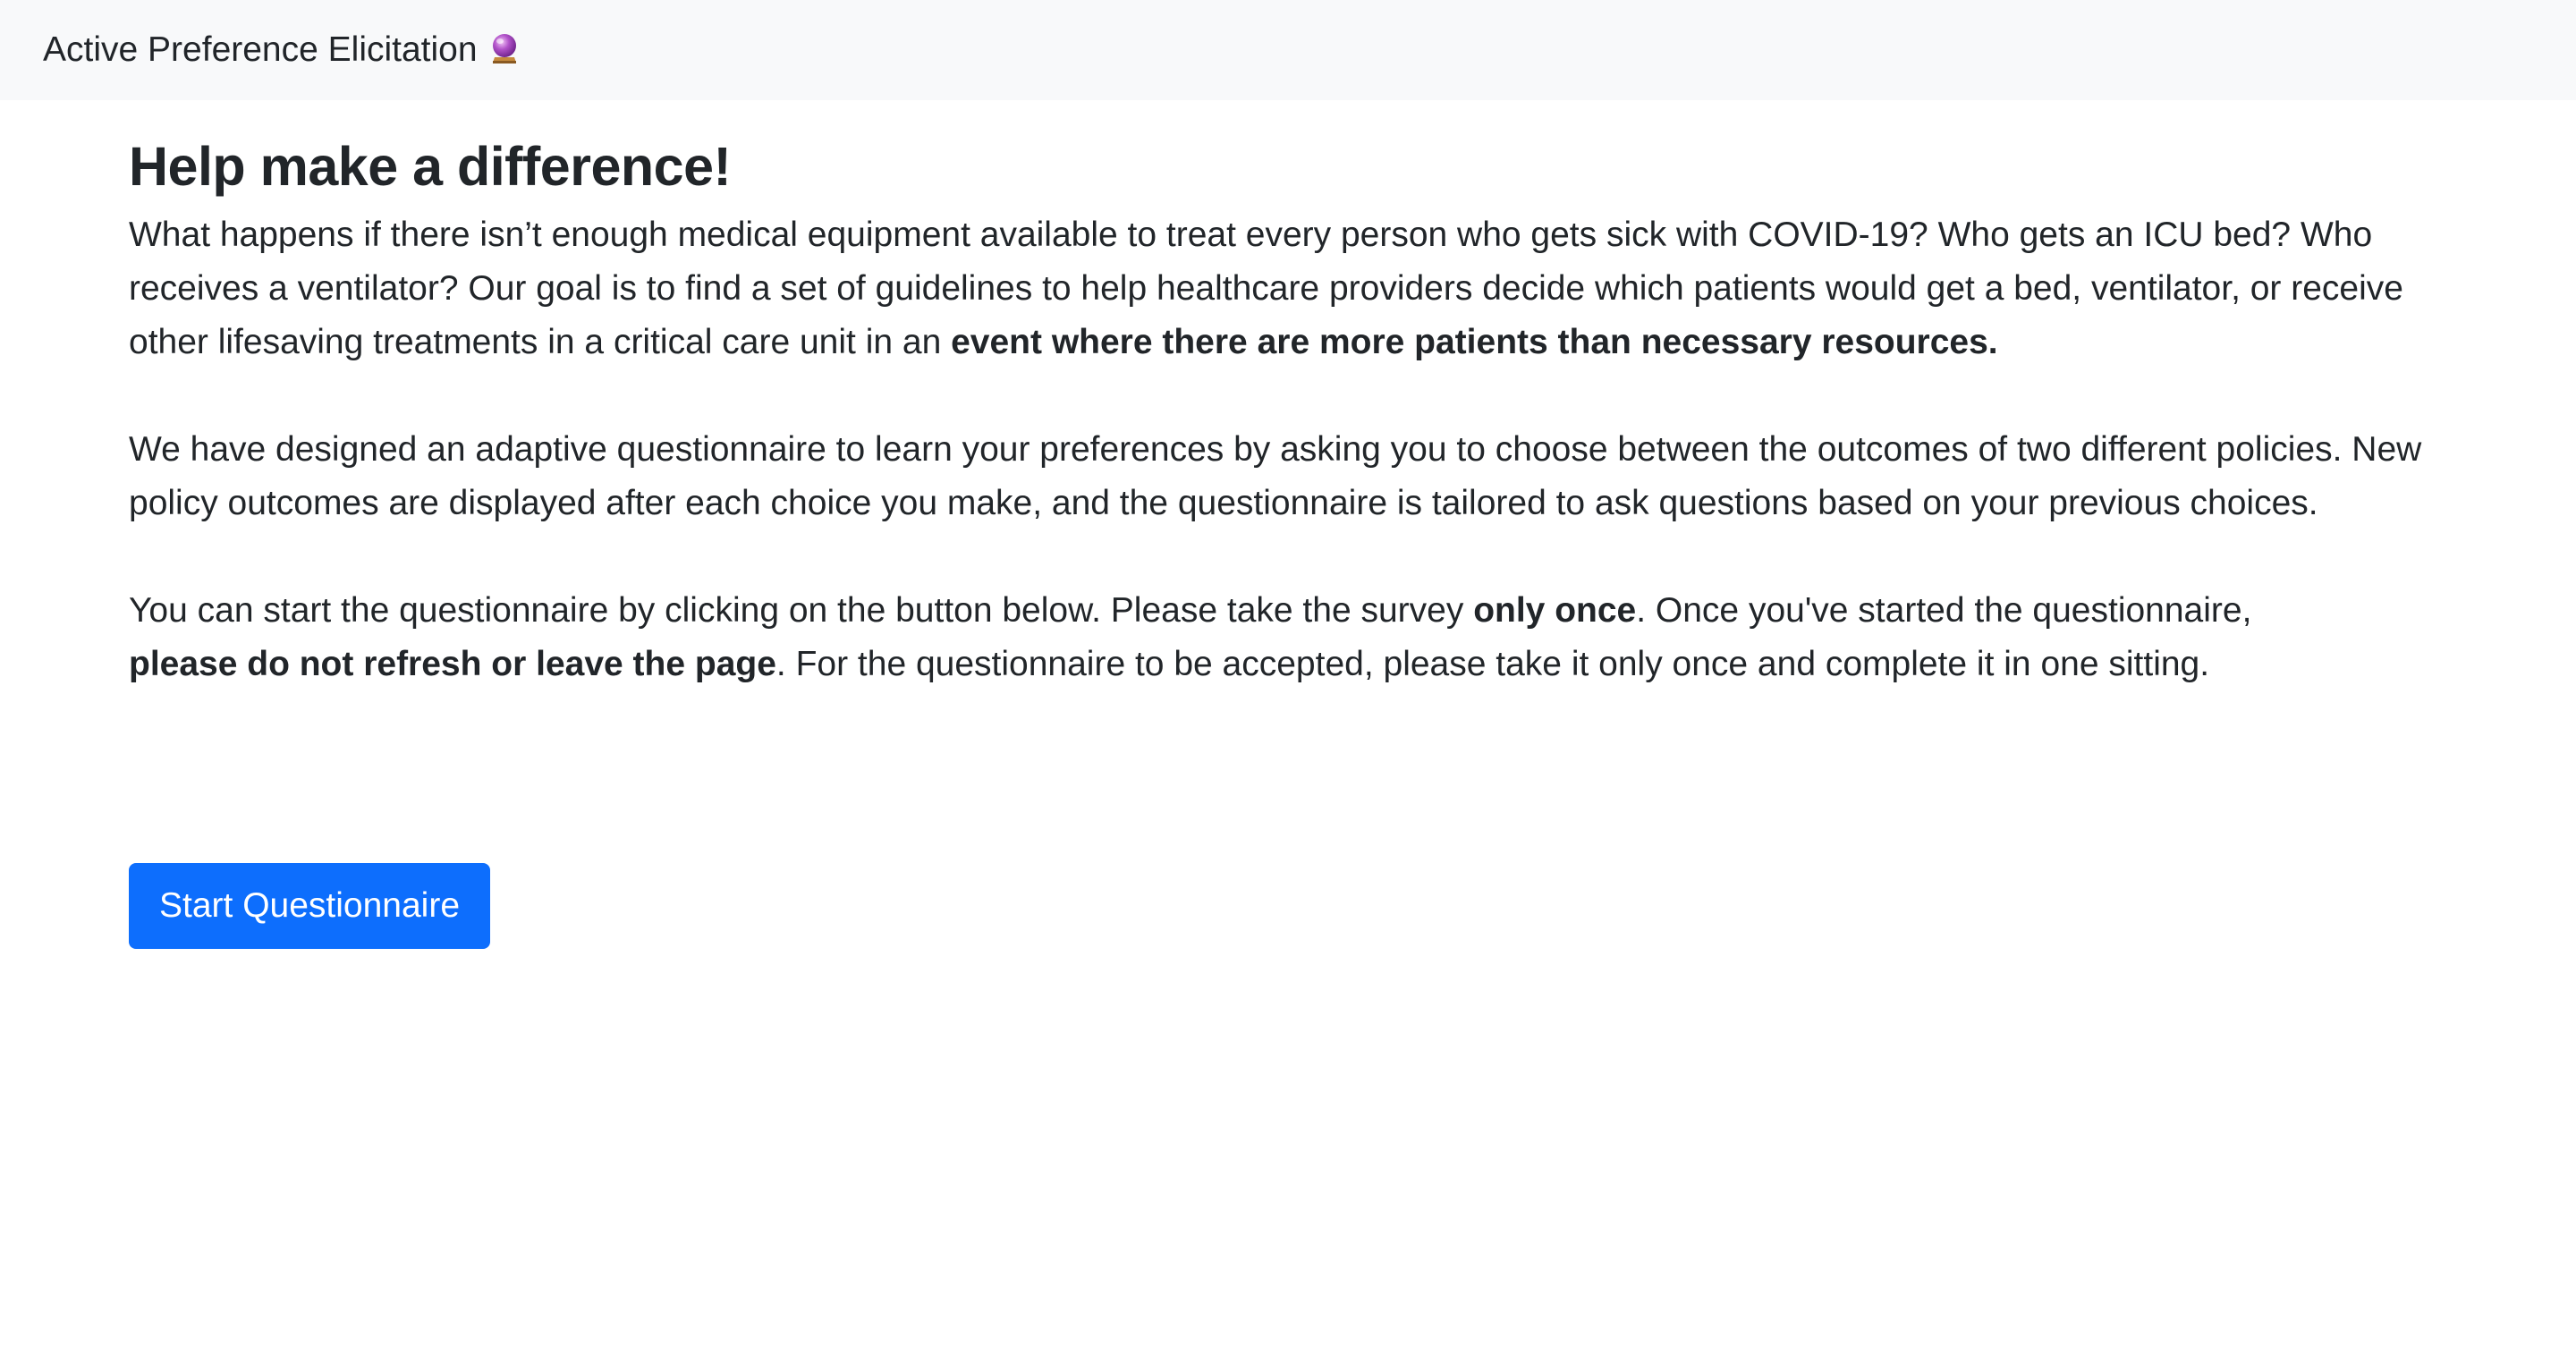 The image size is (2576, 1363). I want to click on navbar-brand: Active Preference Elicitation, so click(282, 50).